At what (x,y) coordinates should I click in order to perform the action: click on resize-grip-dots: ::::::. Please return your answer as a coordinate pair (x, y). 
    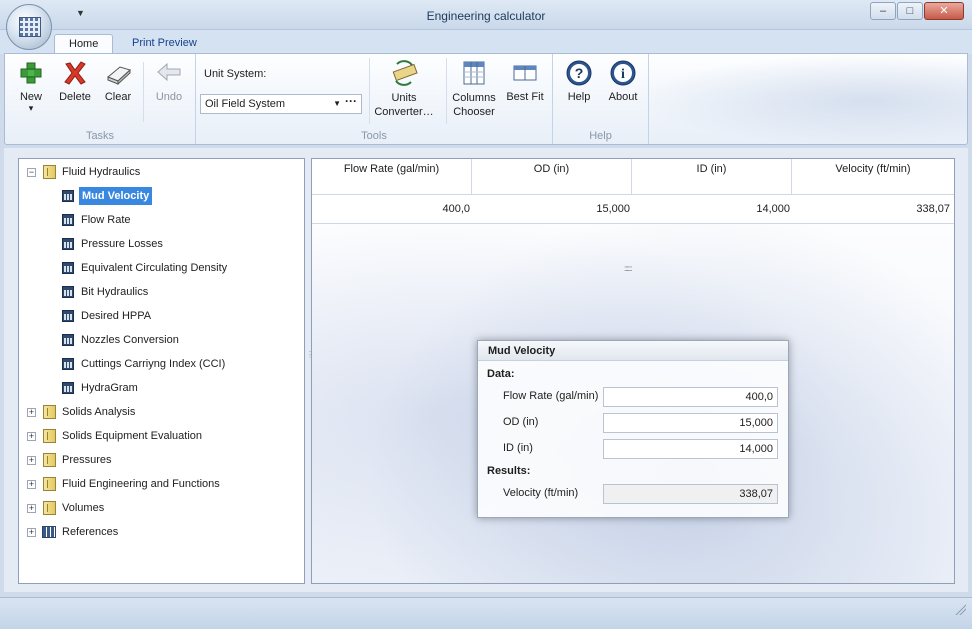
    Looking at the image, I should click on (628, 268).